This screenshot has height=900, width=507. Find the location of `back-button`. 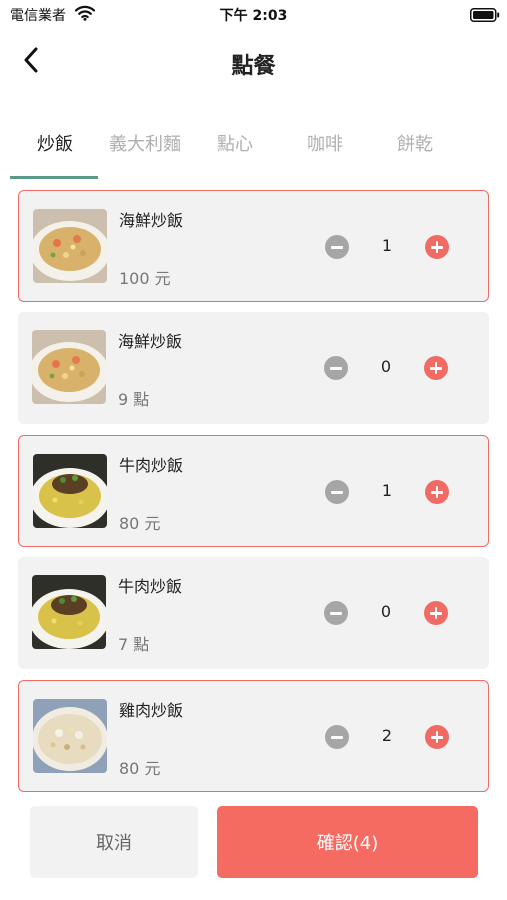

back-button is located at coordinates (31, 62).